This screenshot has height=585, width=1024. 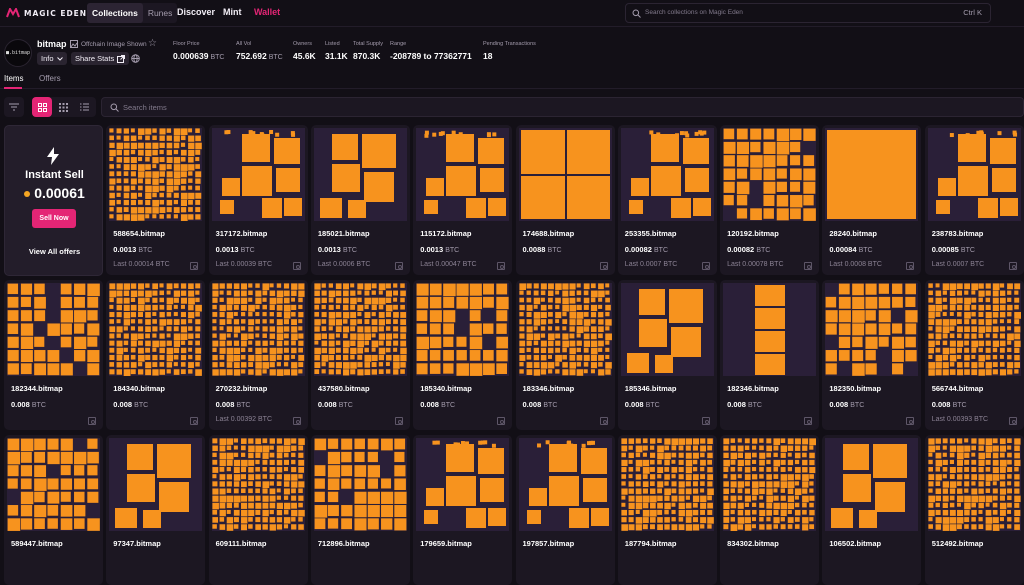 What do you see at coordinates (152, 43) in the screenshot?
I see `favorite-star-icon: ☆` at bounding box center [152, 43].